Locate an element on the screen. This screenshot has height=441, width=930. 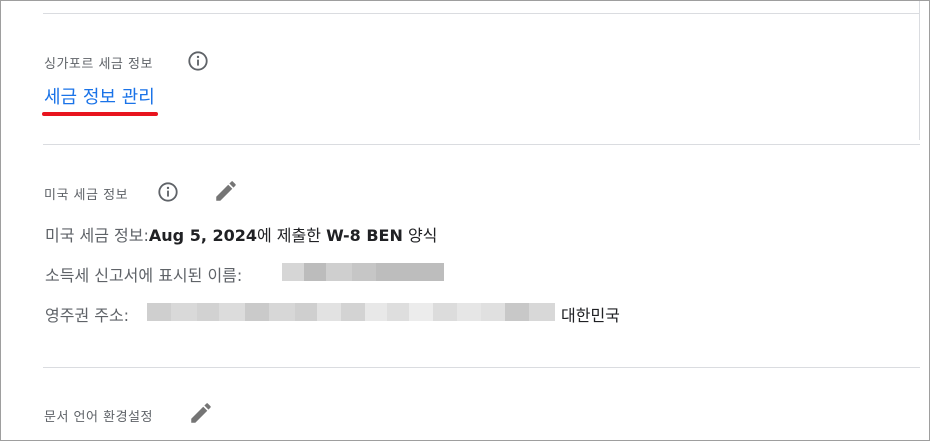
manage-tax-info-link: 세금 정보 관리 is located at coordinates (99, 96).